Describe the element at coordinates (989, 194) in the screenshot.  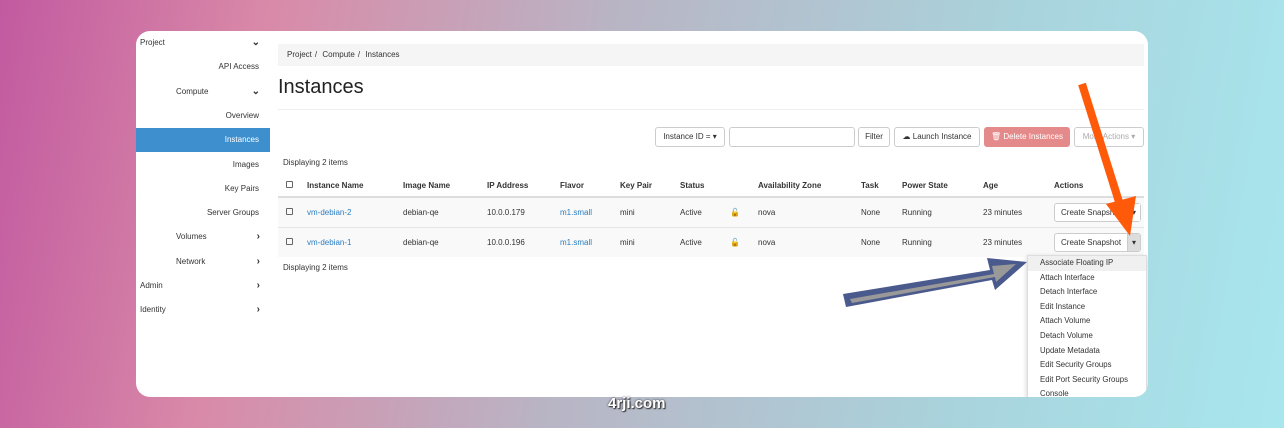
I see `annotation-arrows` at that location.